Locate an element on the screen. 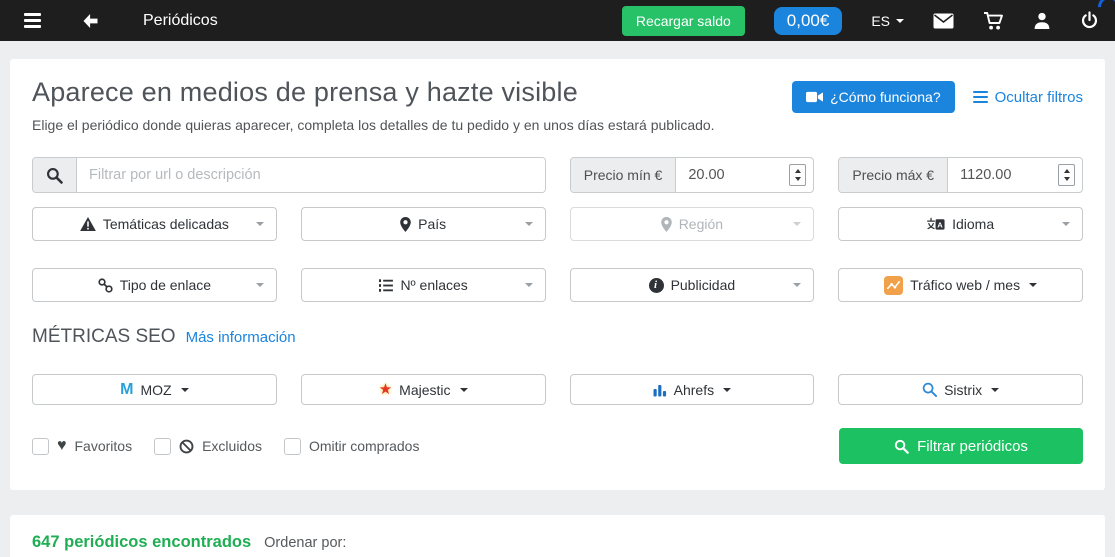  page-header-title: Periódicos is located at coordinates (180, 20).